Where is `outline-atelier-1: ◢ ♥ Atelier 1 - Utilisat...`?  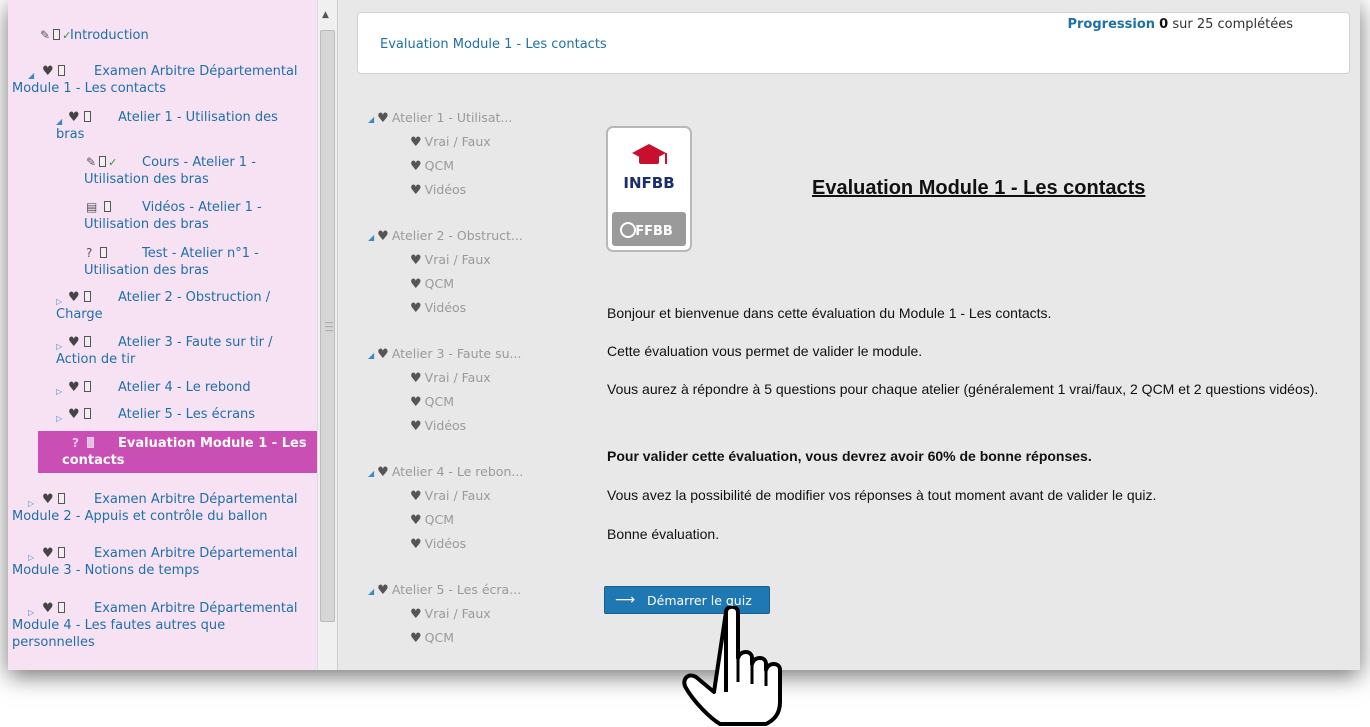
outline-atelier-1: ◢ ♥ Atelier 1 - Utilisat... is located at coordinates (440, 118).